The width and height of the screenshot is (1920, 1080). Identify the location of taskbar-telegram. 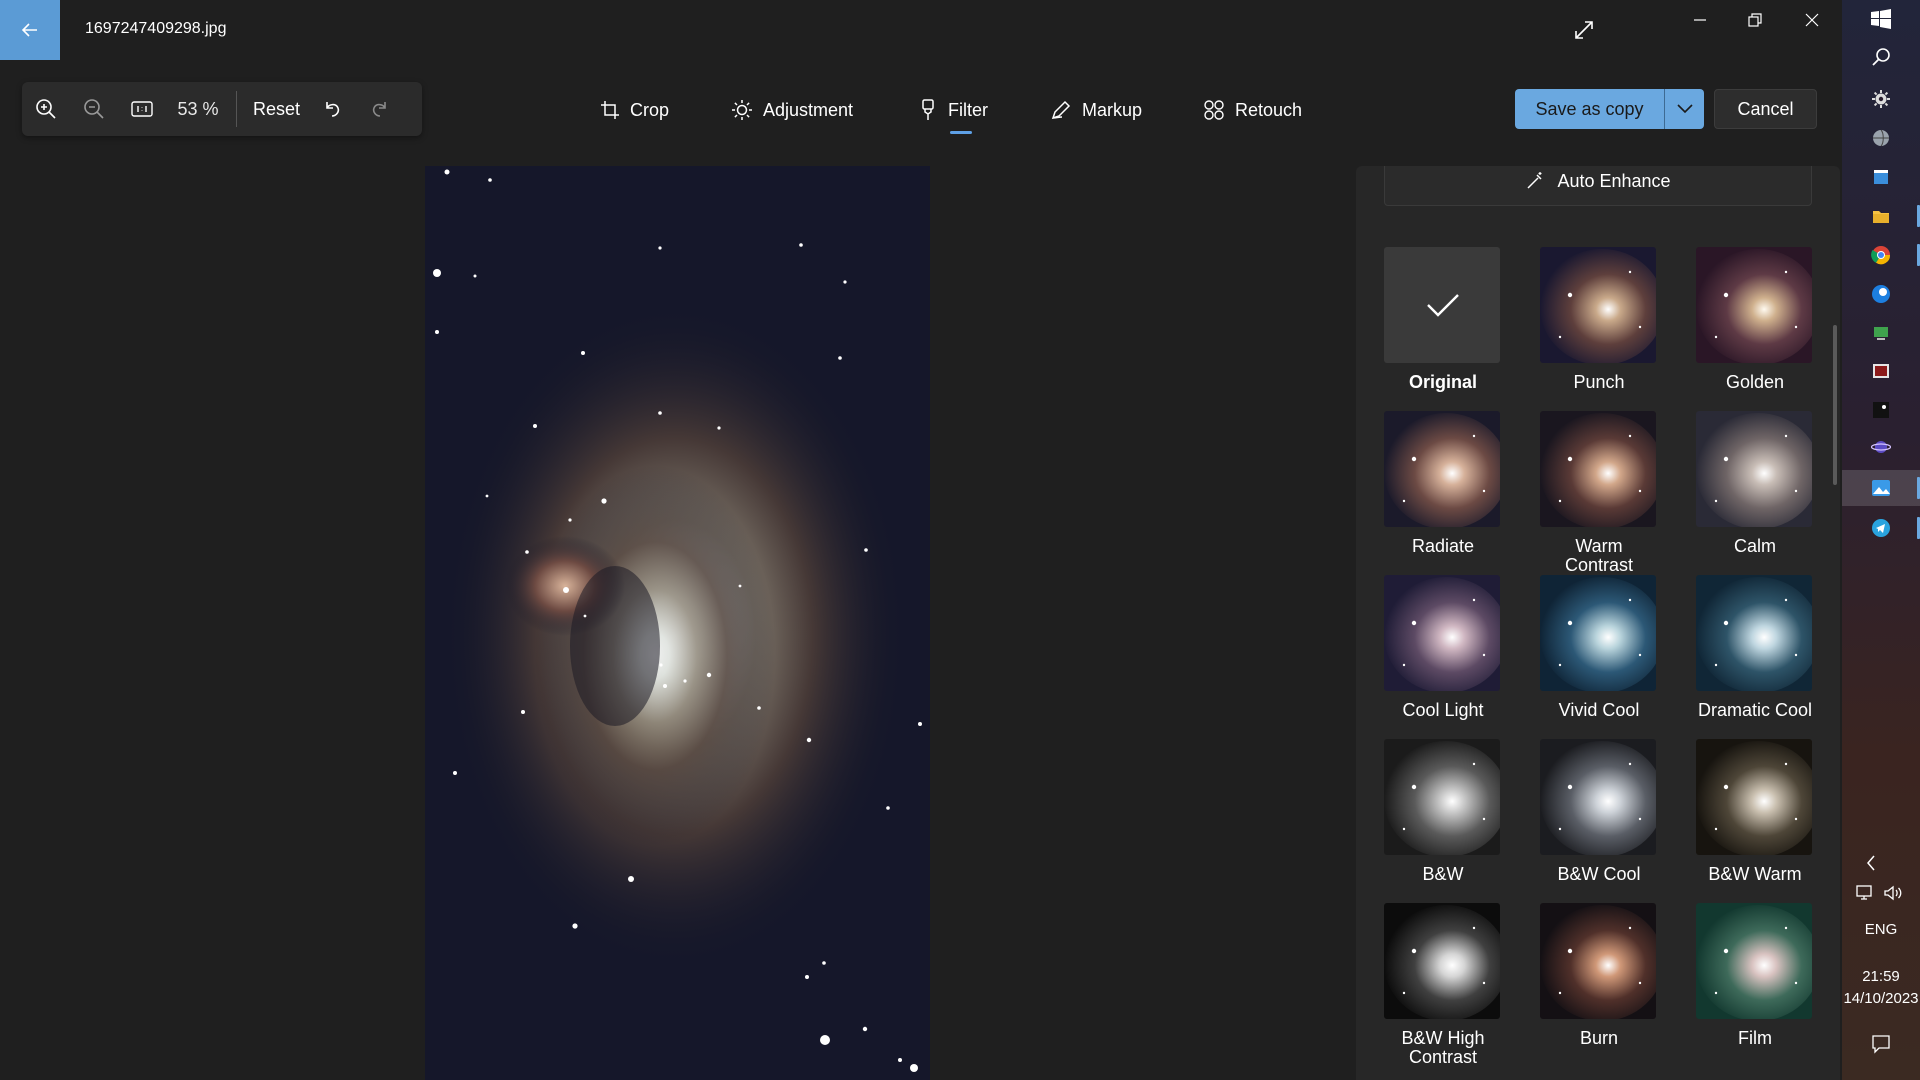
(1881, 528).